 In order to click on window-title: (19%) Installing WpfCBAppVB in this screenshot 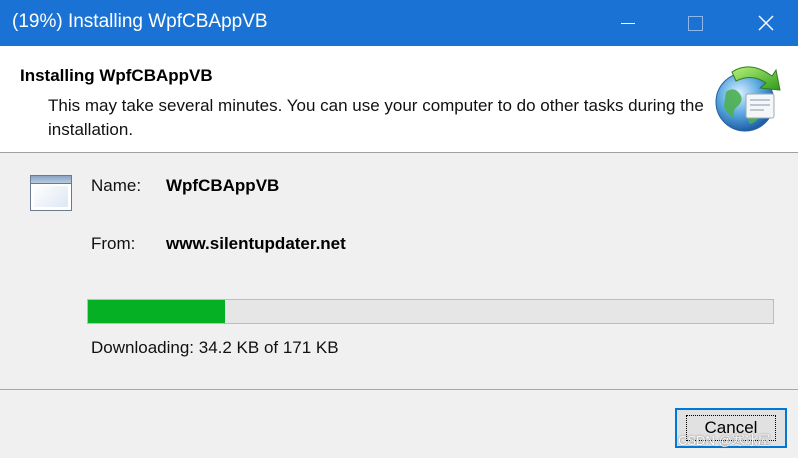, I will do `click(140, 21)`.